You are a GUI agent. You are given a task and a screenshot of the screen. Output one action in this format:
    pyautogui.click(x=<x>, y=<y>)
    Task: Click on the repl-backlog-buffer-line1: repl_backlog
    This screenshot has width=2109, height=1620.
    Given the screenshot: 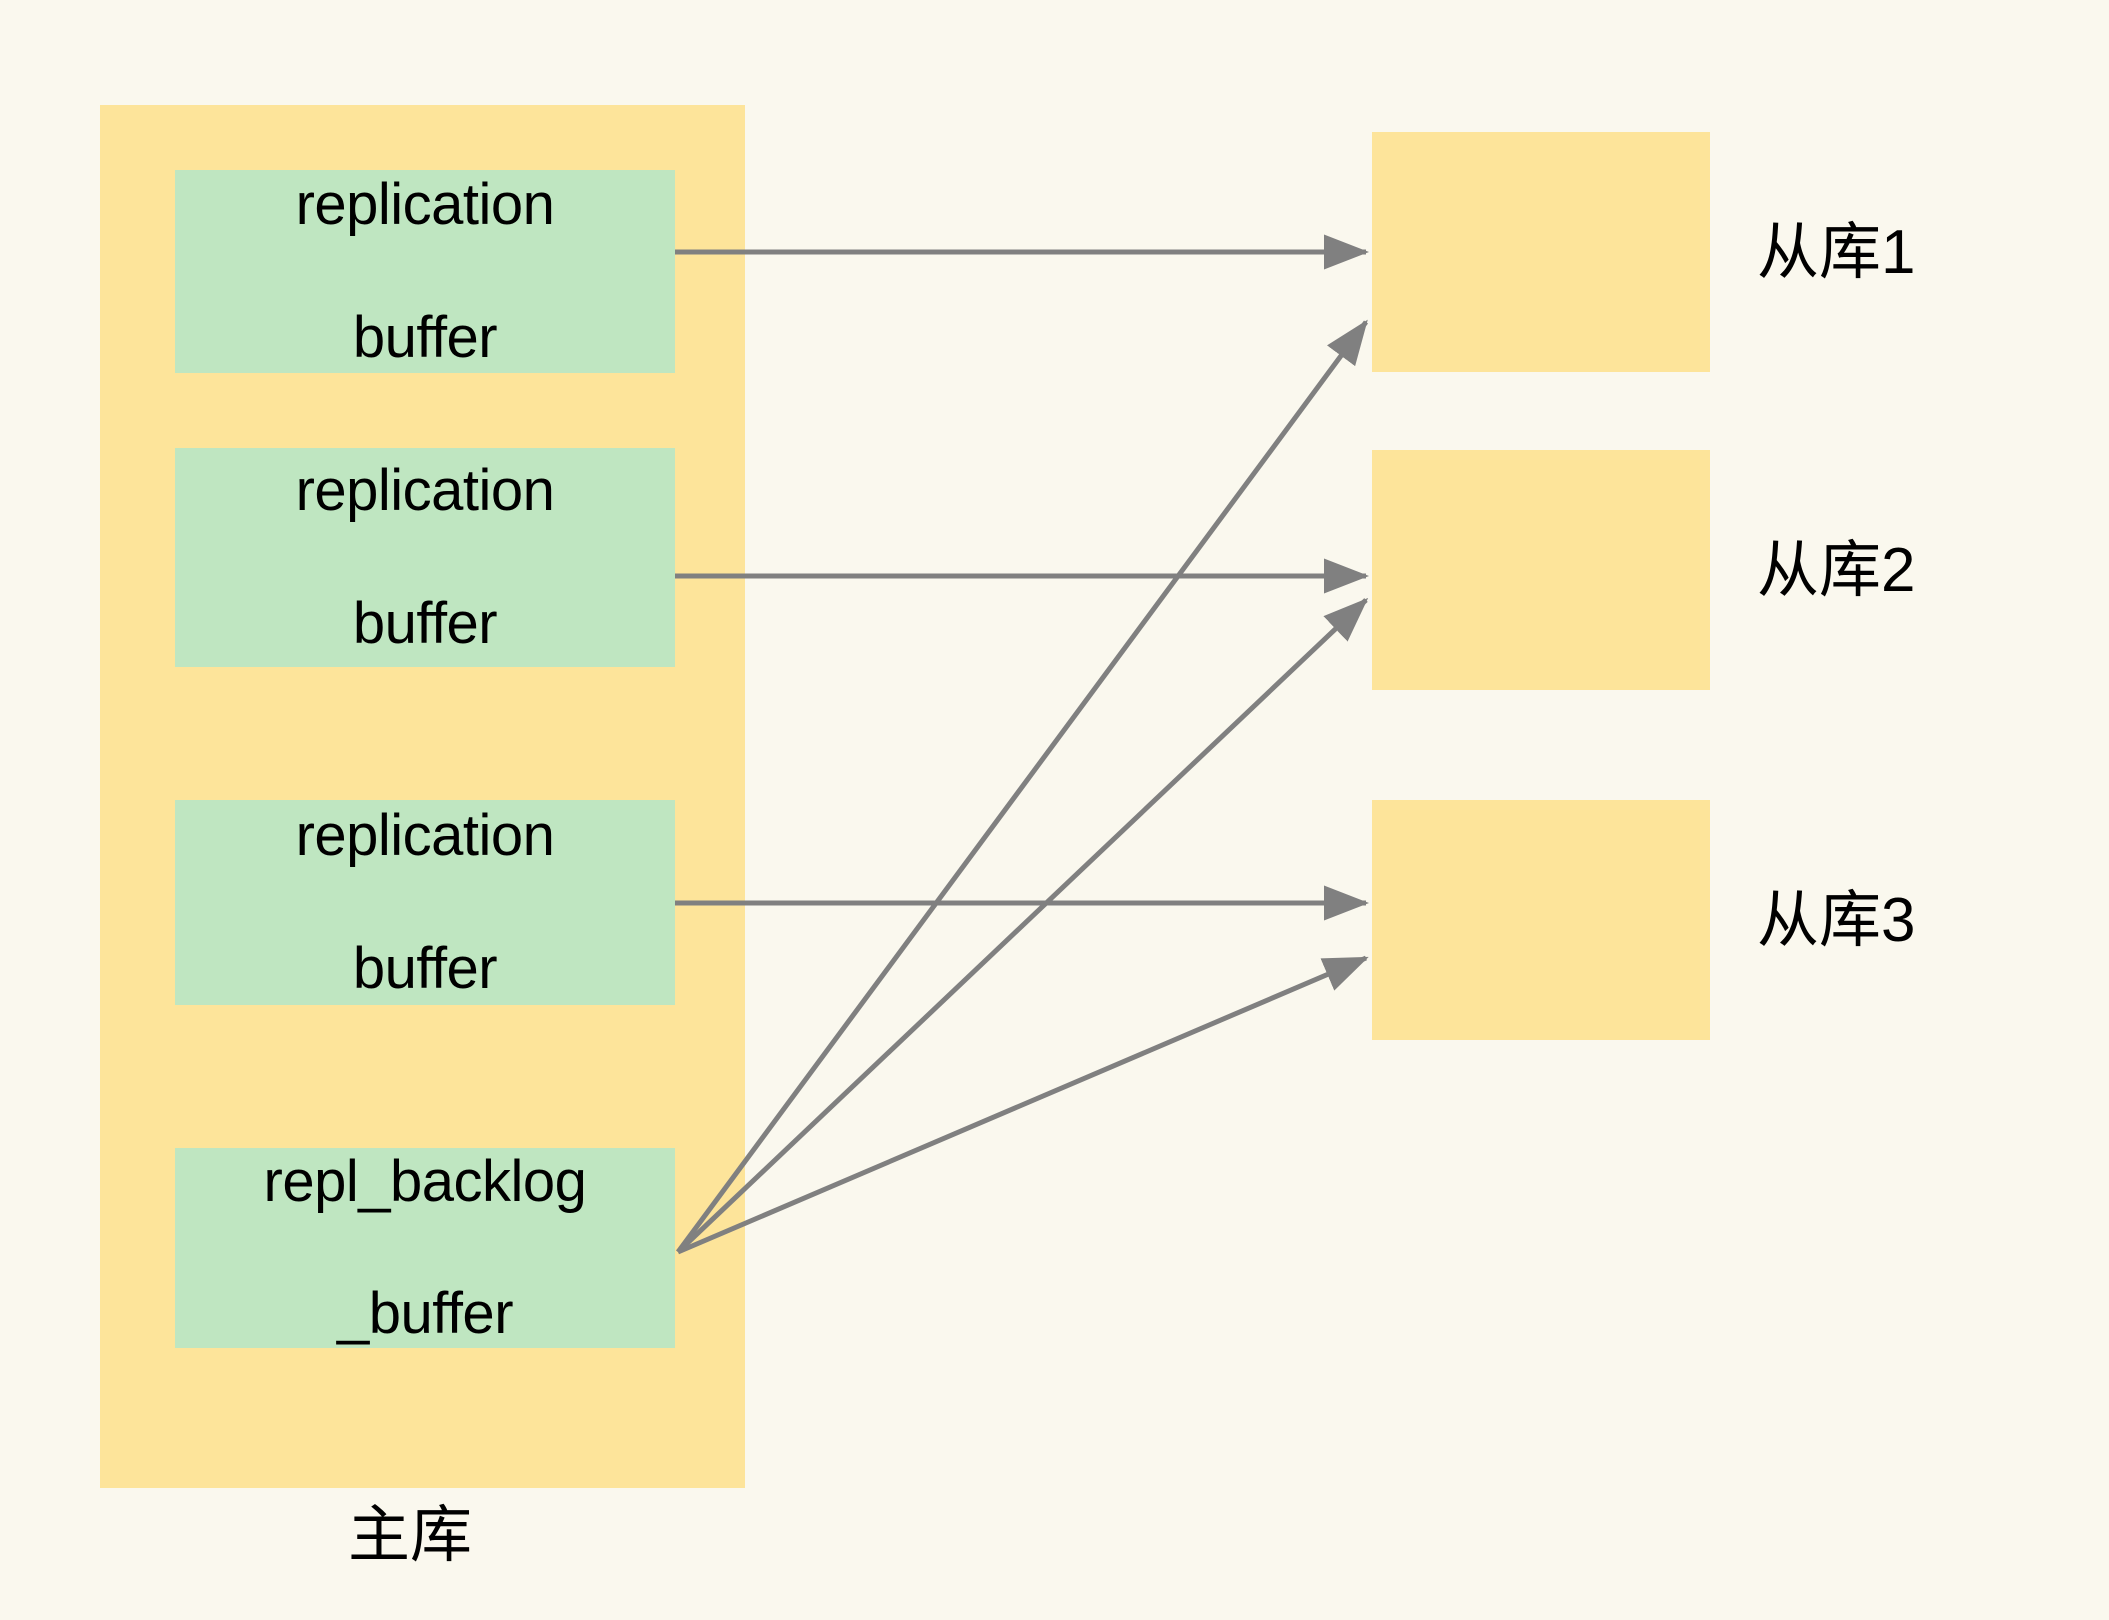 What is the action you would take?
    pyautogui.click(x=425, y=1181)
    